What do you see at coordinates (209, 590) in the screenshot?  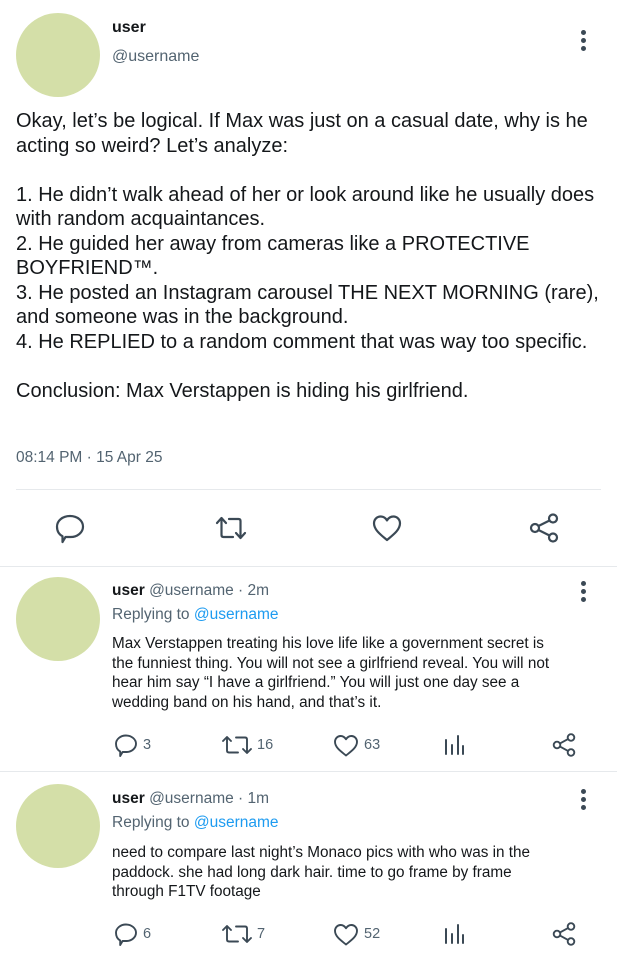 I see `handle-time: @username · 2m` at bounding box center [209, 590].